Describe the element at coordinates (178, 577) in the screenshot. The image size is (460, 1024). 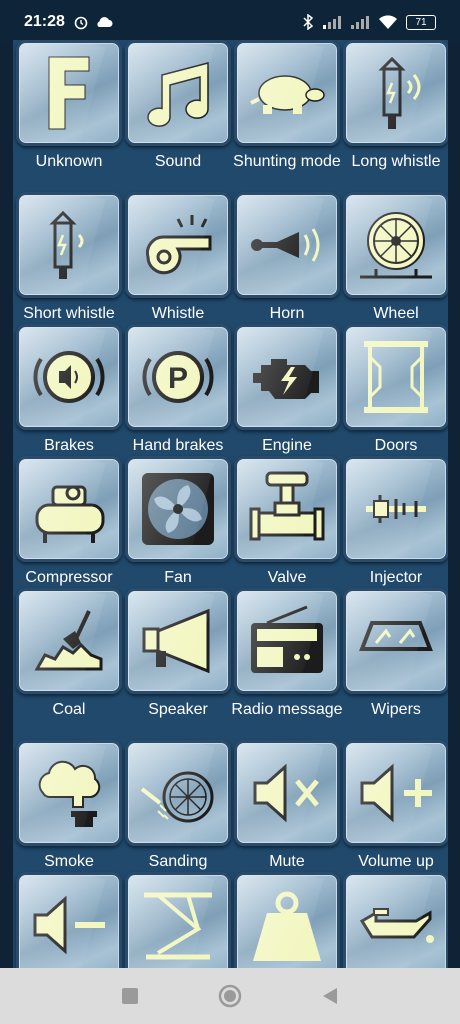
I see `function-label: Fan` at that location.